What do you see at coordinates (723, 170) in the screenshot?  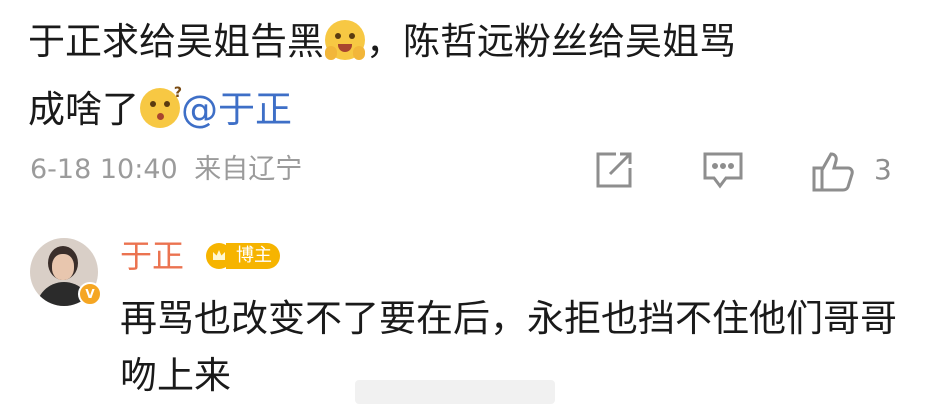 I see `comment-icon` at bounding box center [723, 170].